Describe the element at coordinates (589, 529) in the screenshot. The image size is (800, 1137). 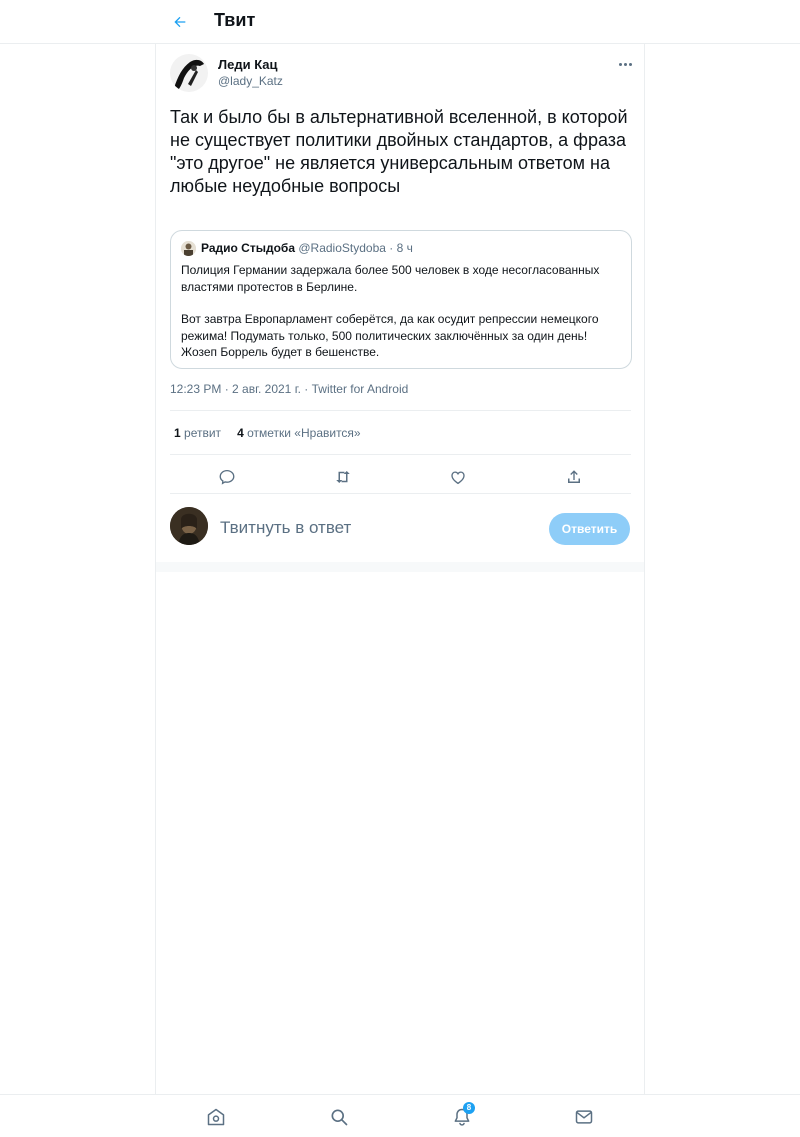
I see `reply-button: Ответить` at that location.